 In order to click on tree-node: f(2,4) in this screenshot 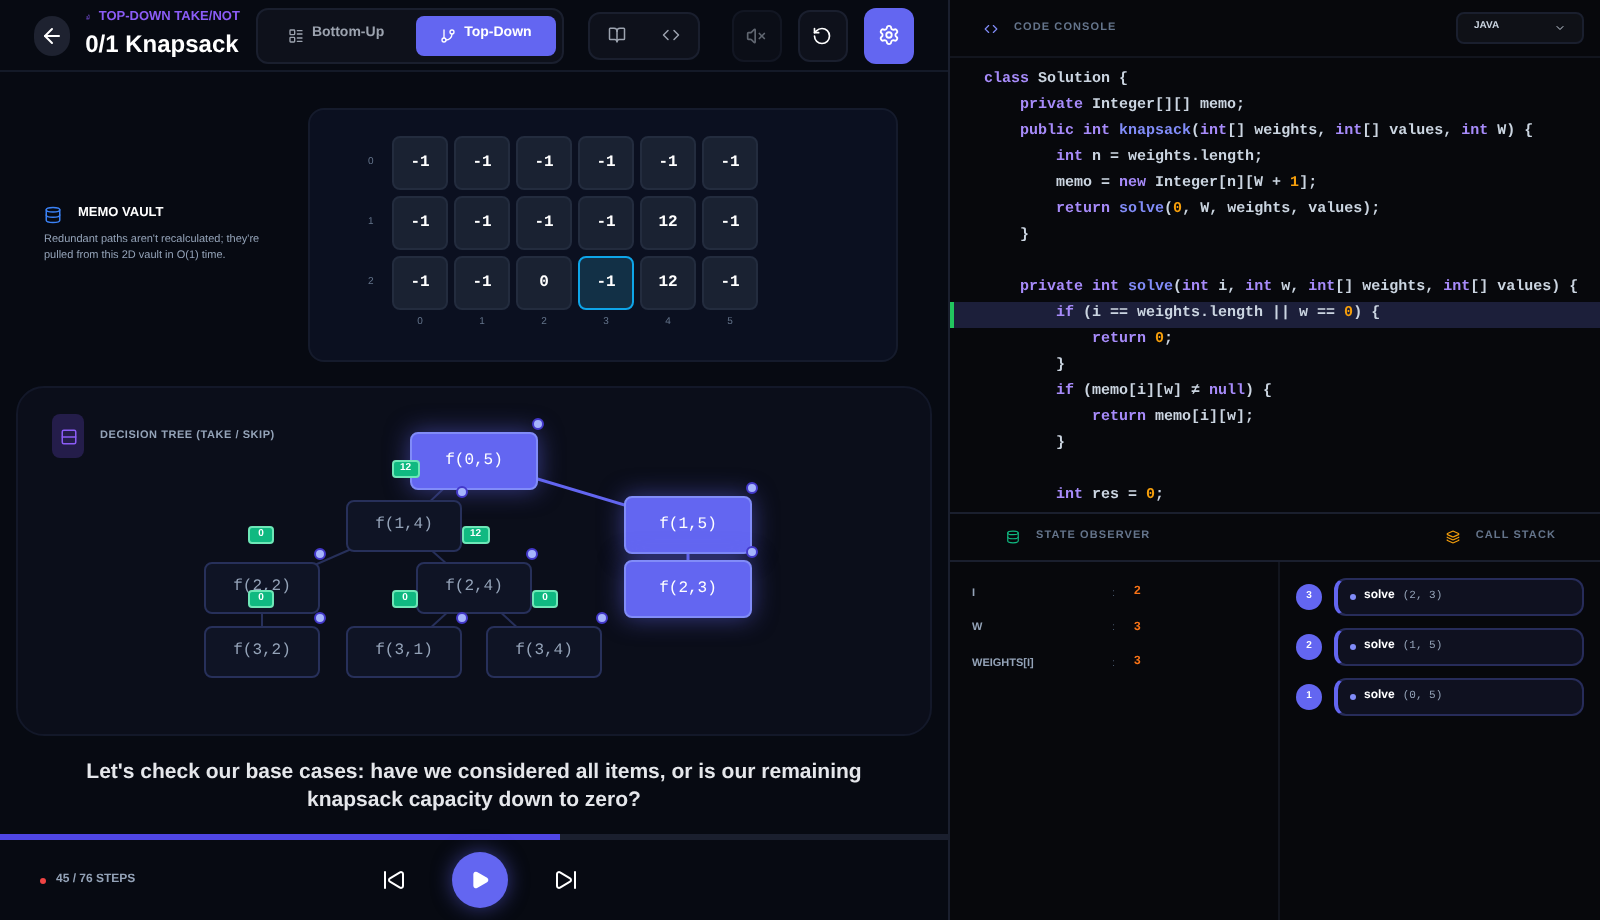, I will do `click(474, 588)`.